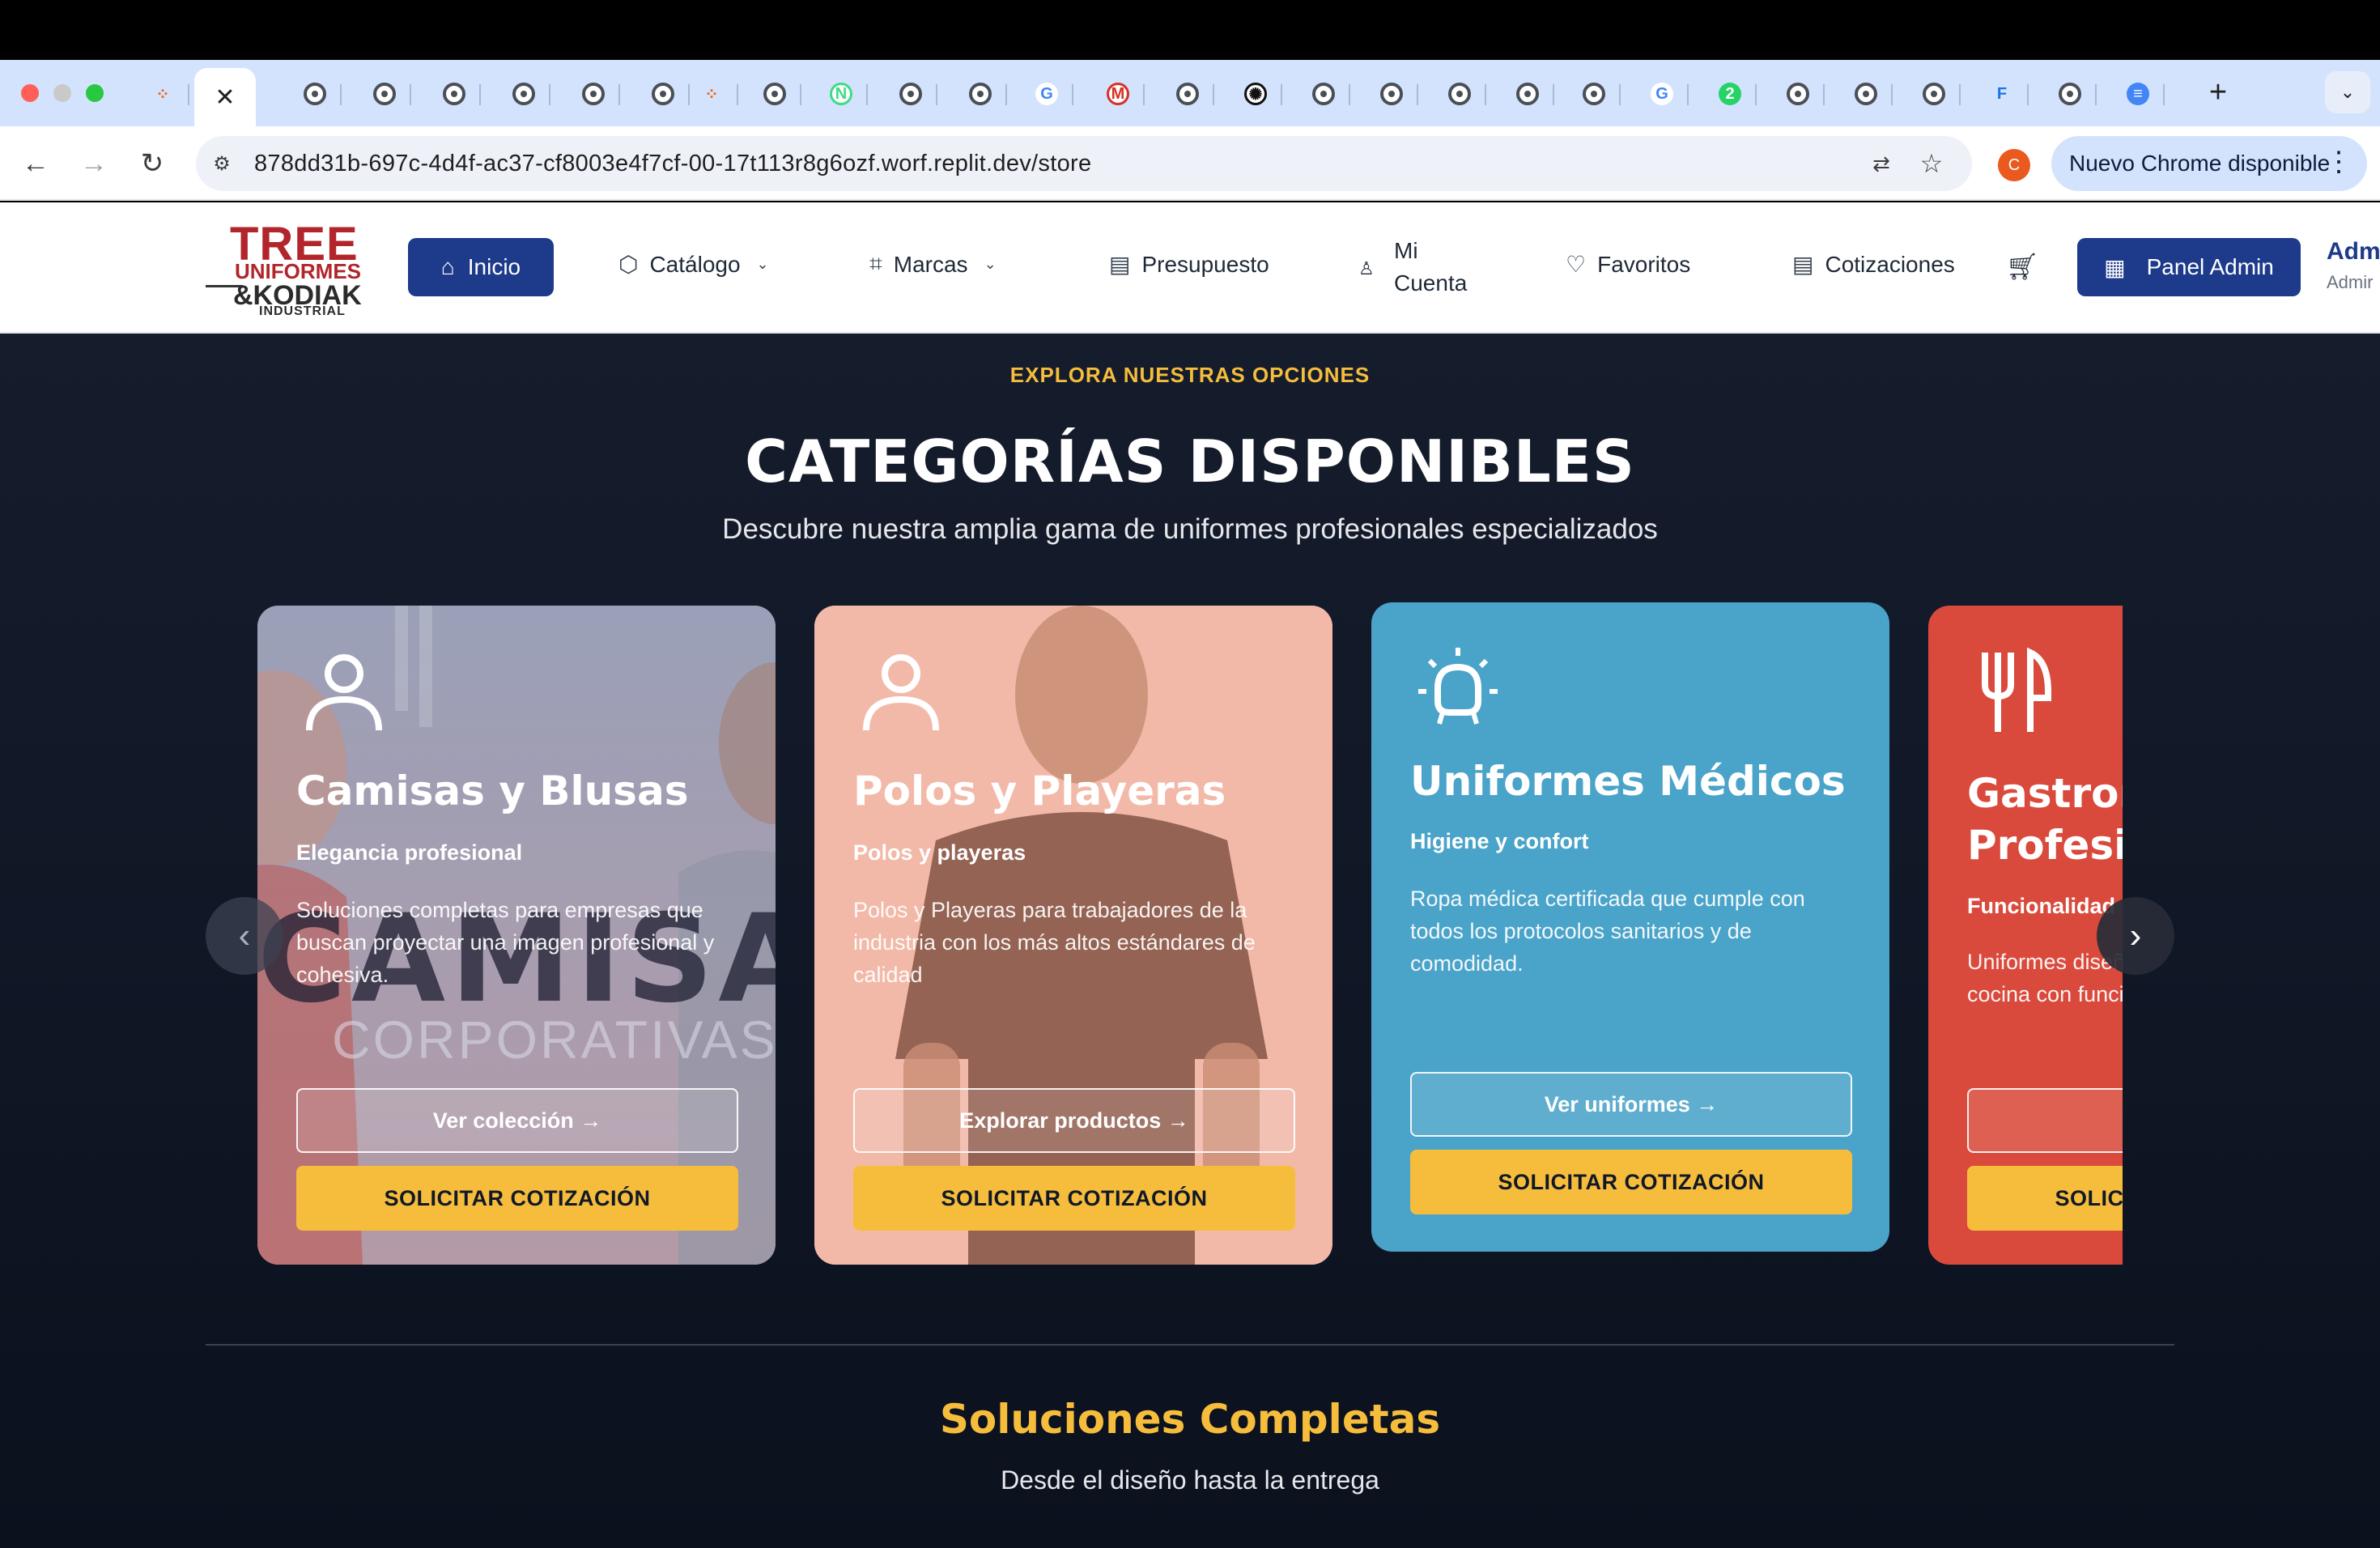 Image resolution: width=2380 pixels, height=1548 pixels. Describe the element at coordinates (1190, 375) in the screenshot. I see `section-eyebrow: EXPLORA NUESTRAS OPCIONES` at that location.